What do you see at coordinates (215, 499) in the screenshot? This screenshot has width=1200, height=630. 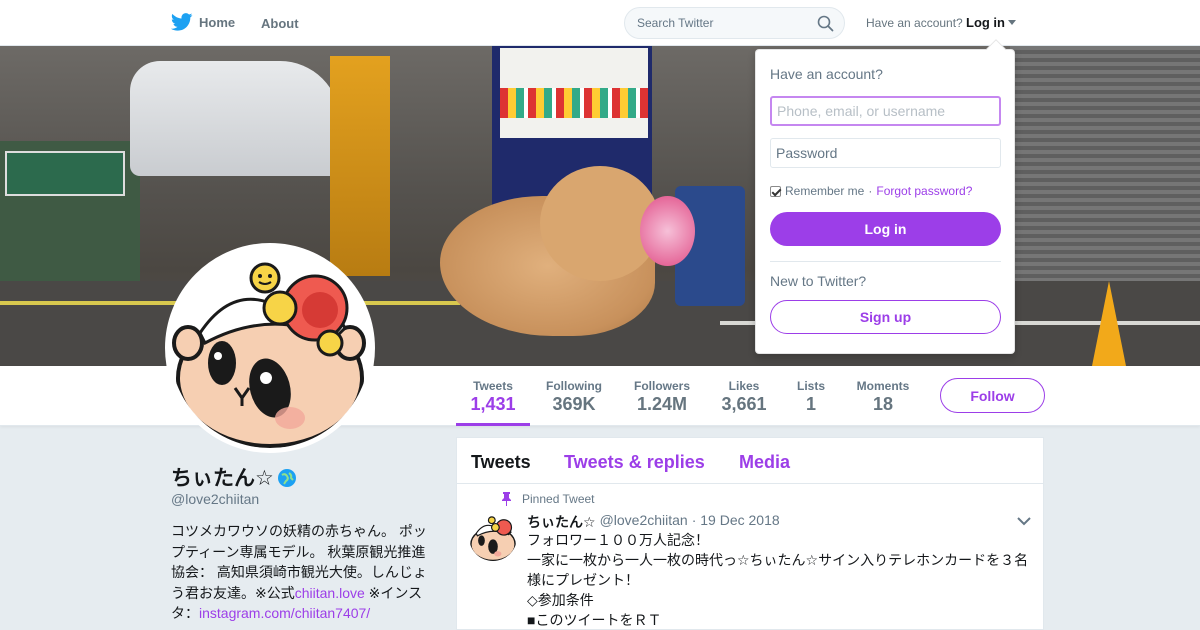 I see `profile-handle: @love2chiitan` at bounding box center [215, 499].